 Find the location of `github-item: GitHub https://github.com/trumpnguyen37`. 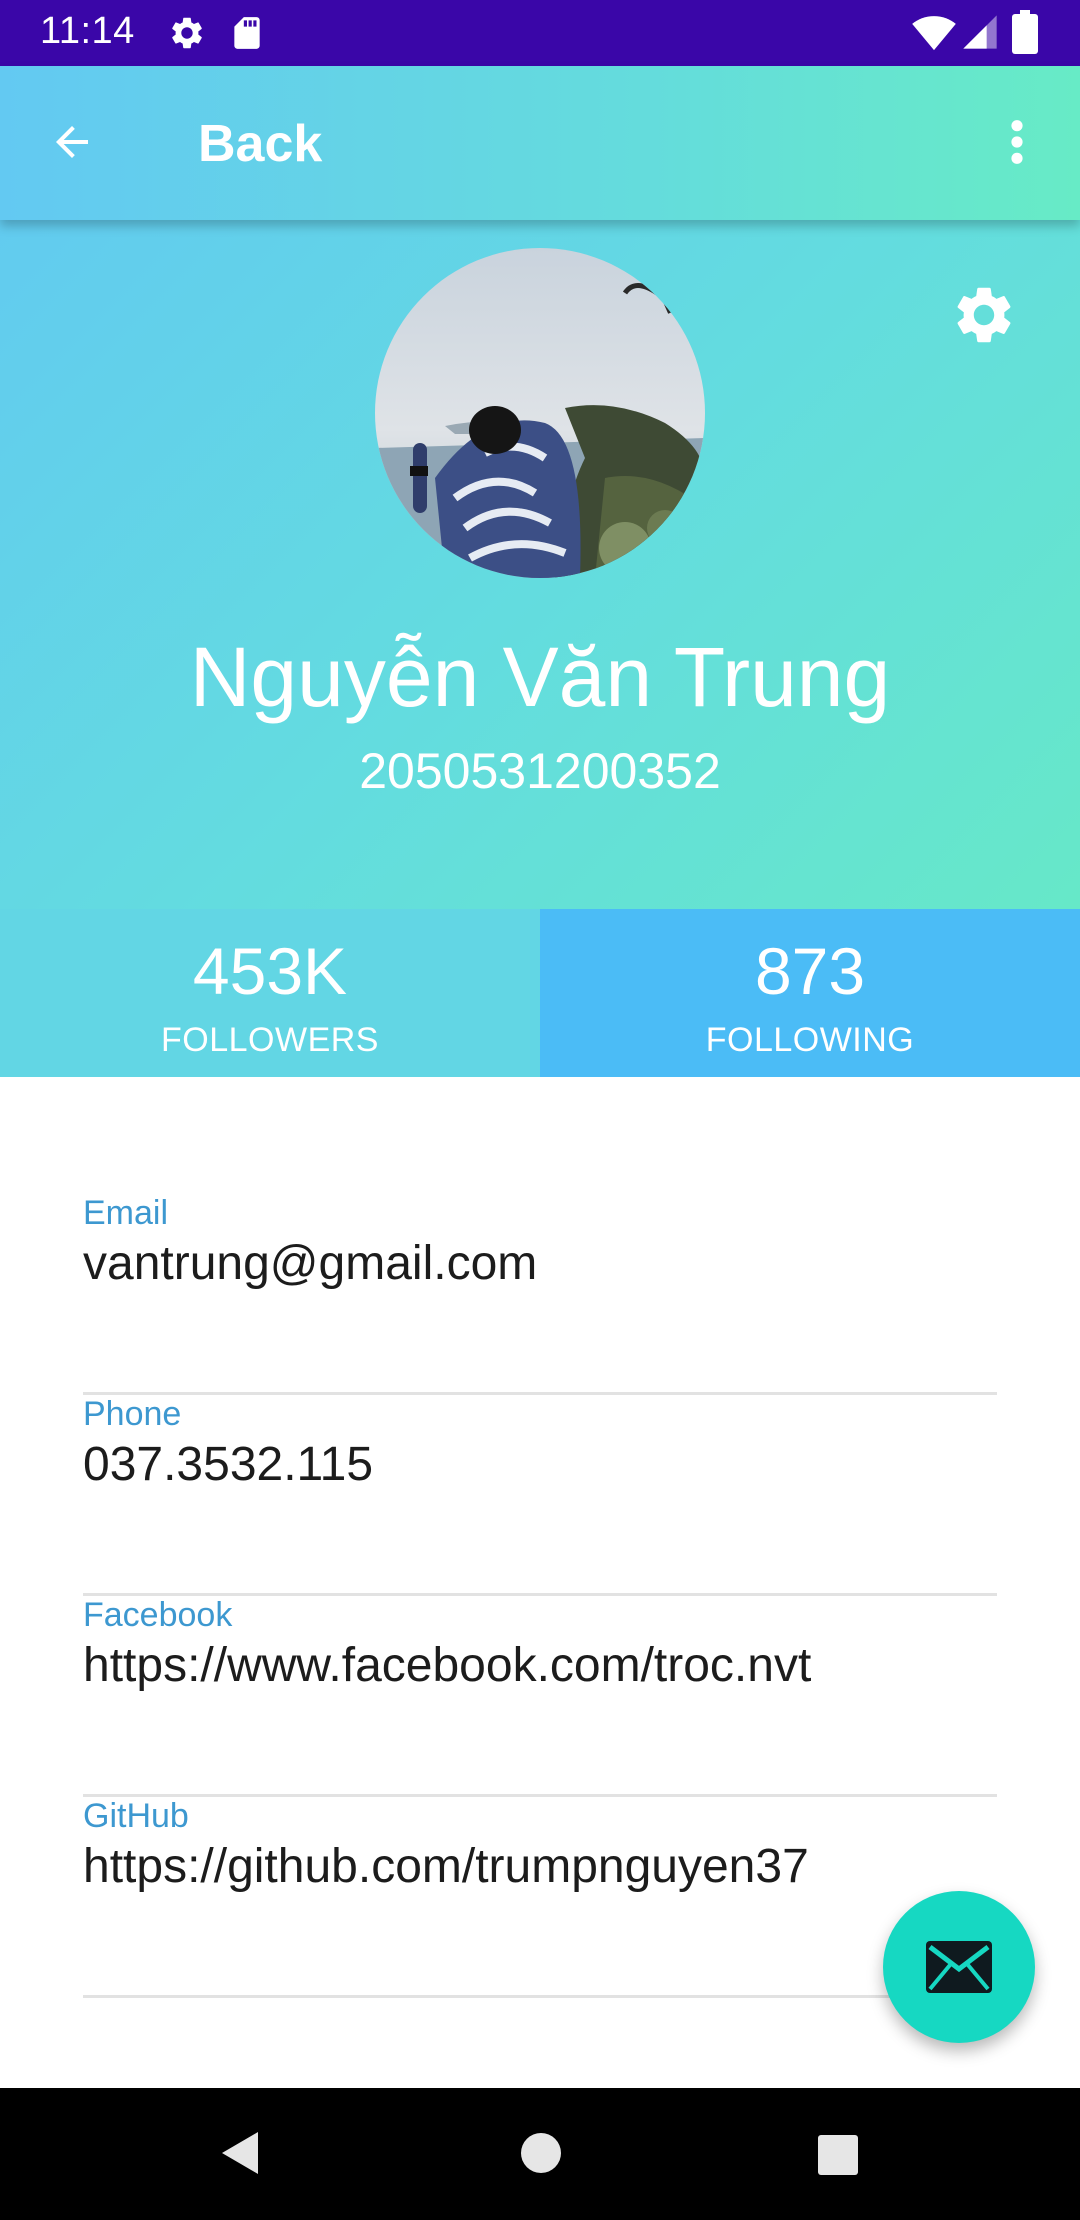

github-item: GitHub https://github.com/trumpnguyen37 is located at coordinates (540, 1897).